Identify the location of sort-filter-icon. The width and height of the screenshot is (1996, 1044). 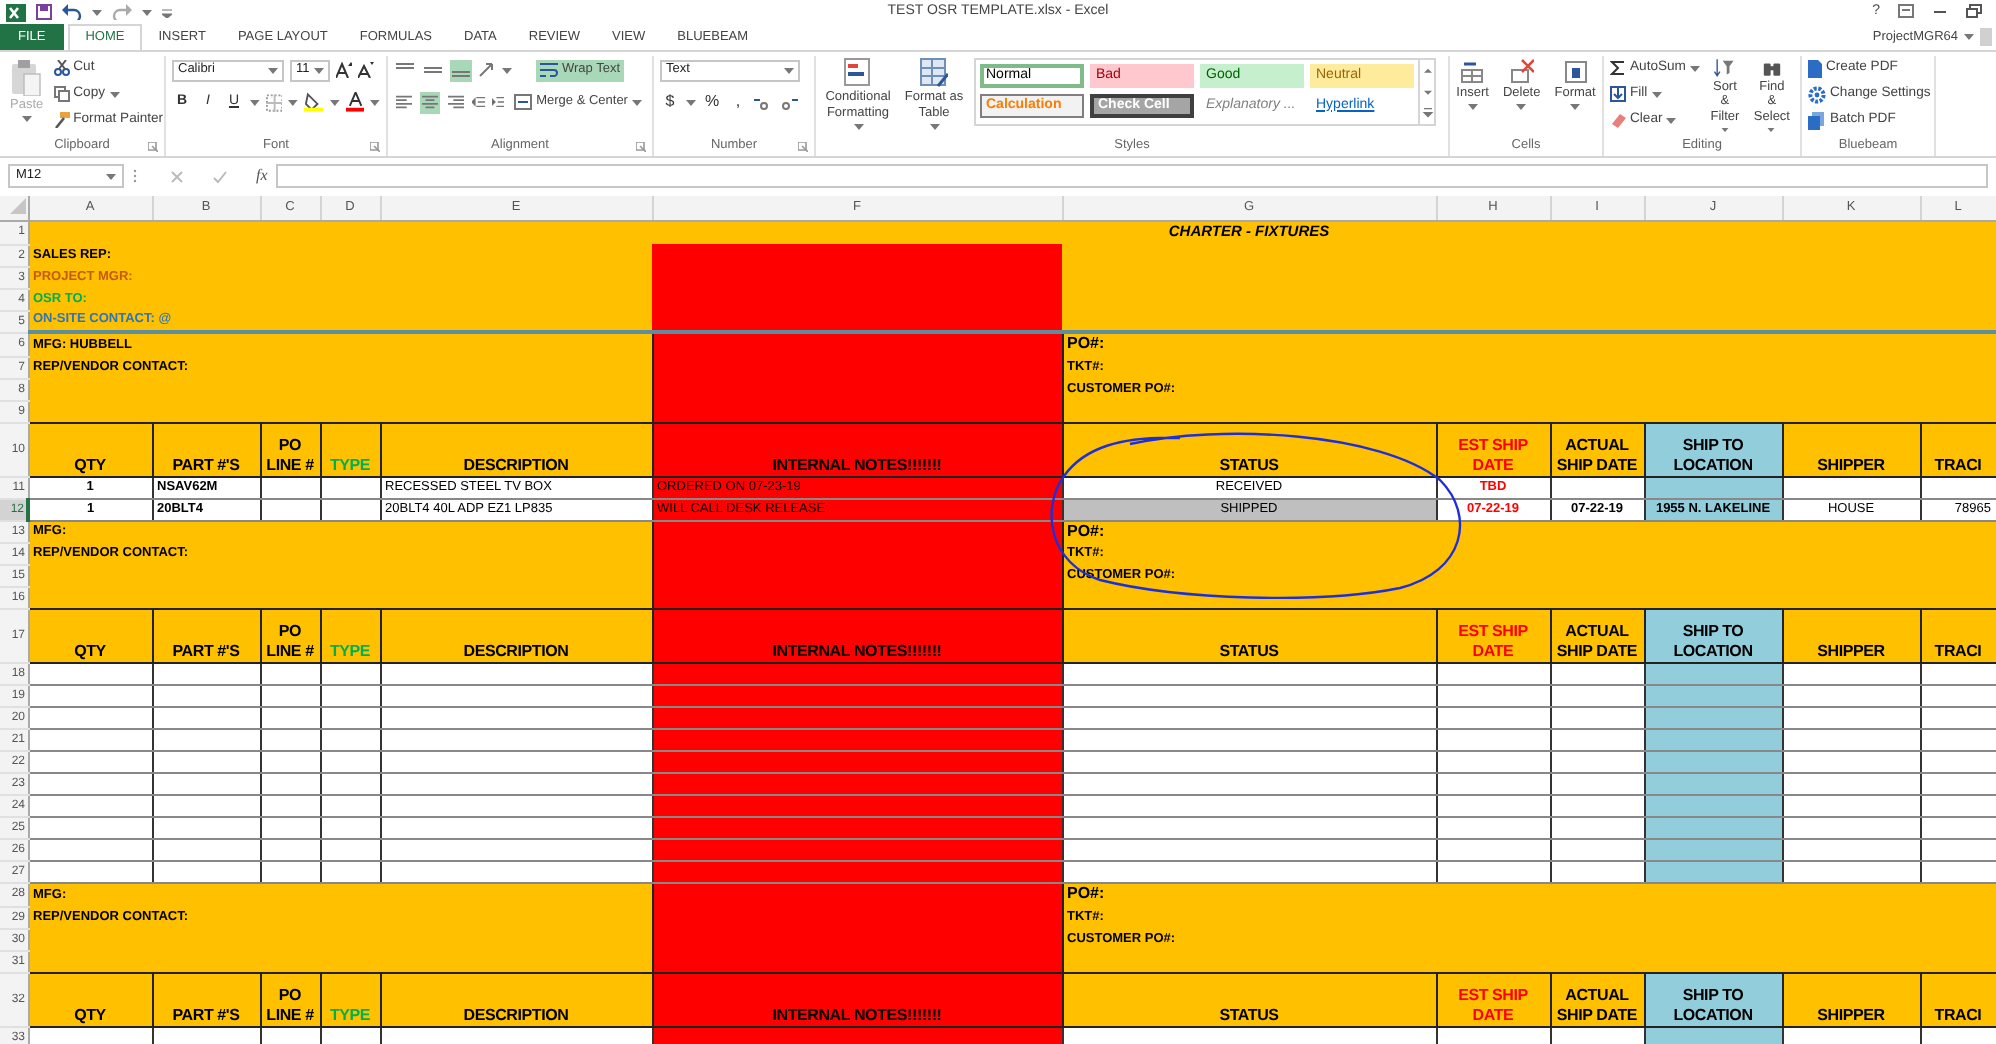
(1724, 68).